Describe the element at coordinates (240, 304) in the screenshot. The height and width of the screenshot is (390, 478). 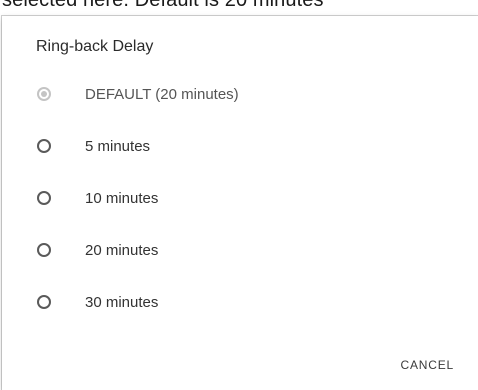
I see `option-30-minutes: 30 minutes` at that location.